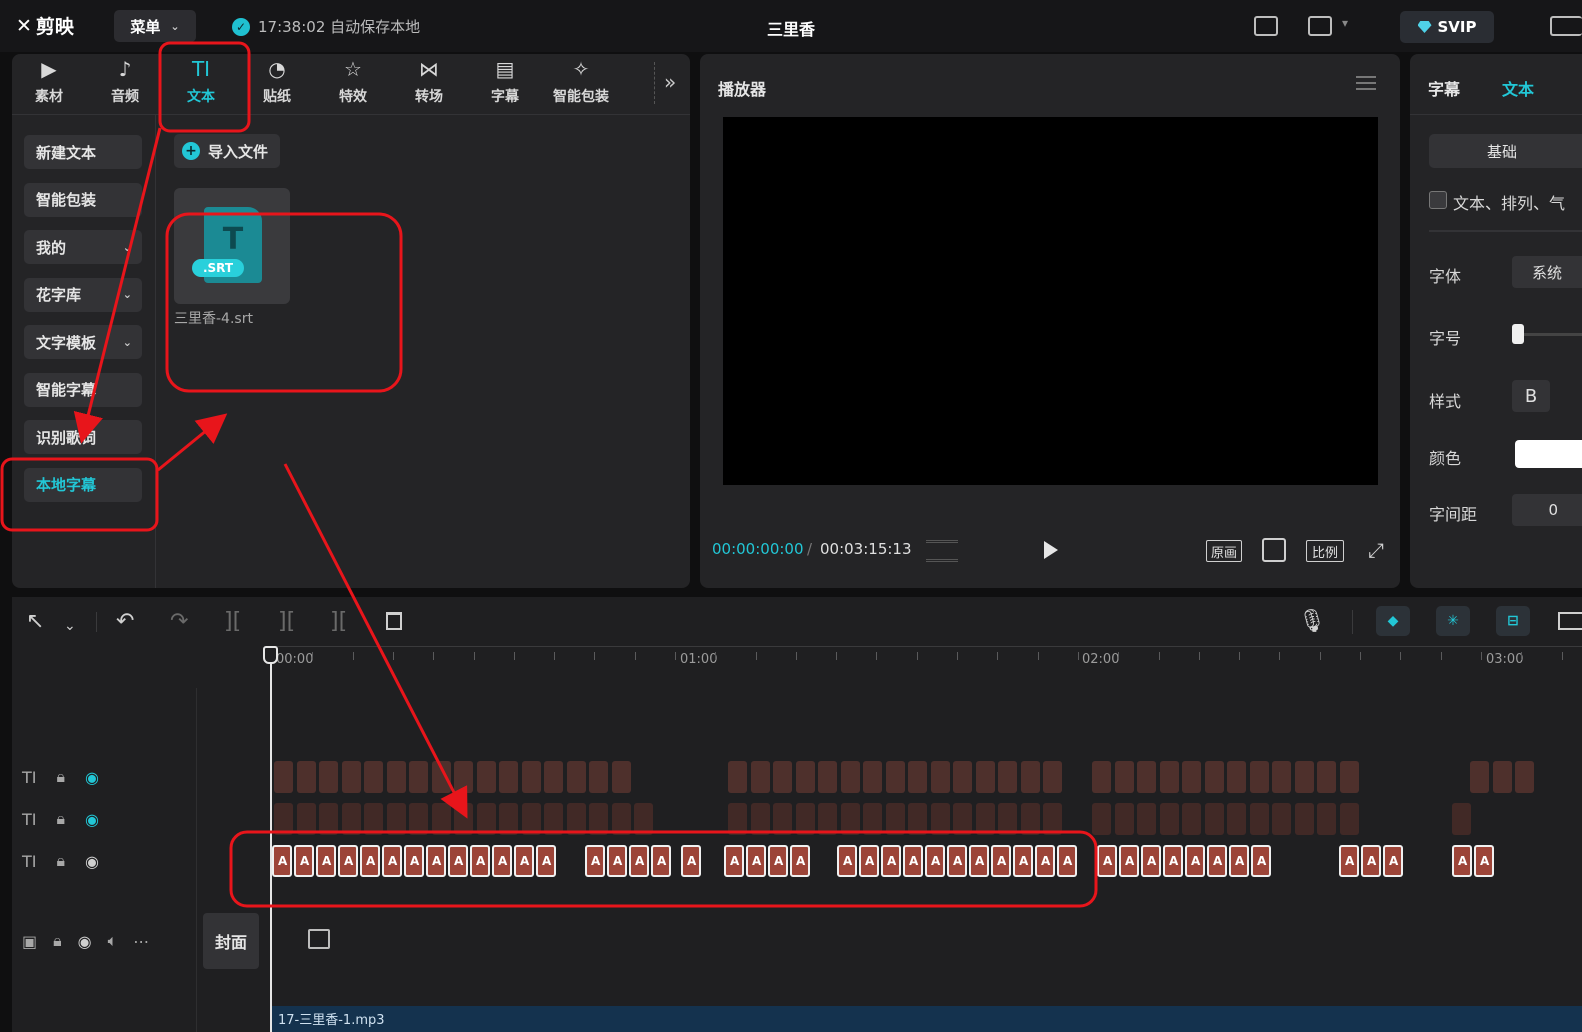 The image size is (1582, 1032). Describe the element at coordinates (79, 494) in the screenshot. I see `annotation-box-local-subtitle` at that location.